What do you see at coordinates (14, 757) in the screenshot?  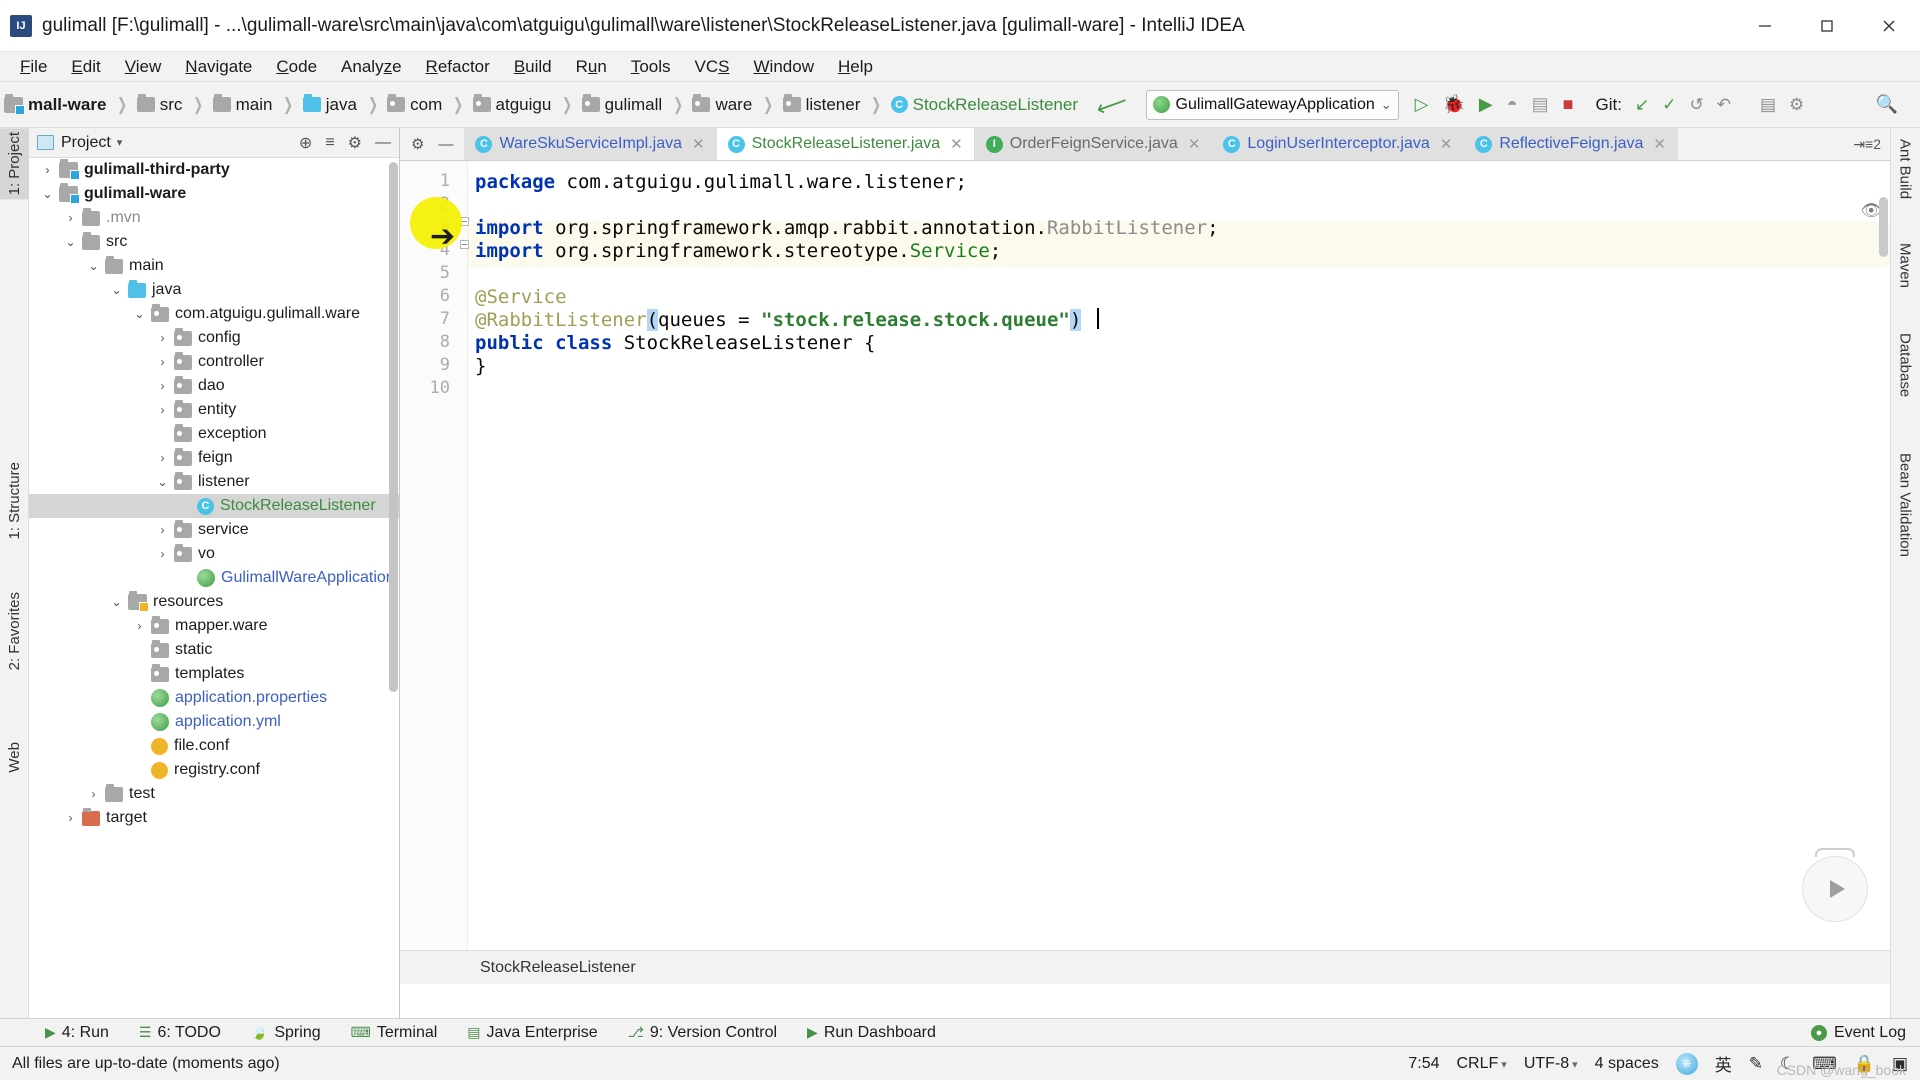 I see `sidebar-item-web: Web` at bounding box center [14, 757].